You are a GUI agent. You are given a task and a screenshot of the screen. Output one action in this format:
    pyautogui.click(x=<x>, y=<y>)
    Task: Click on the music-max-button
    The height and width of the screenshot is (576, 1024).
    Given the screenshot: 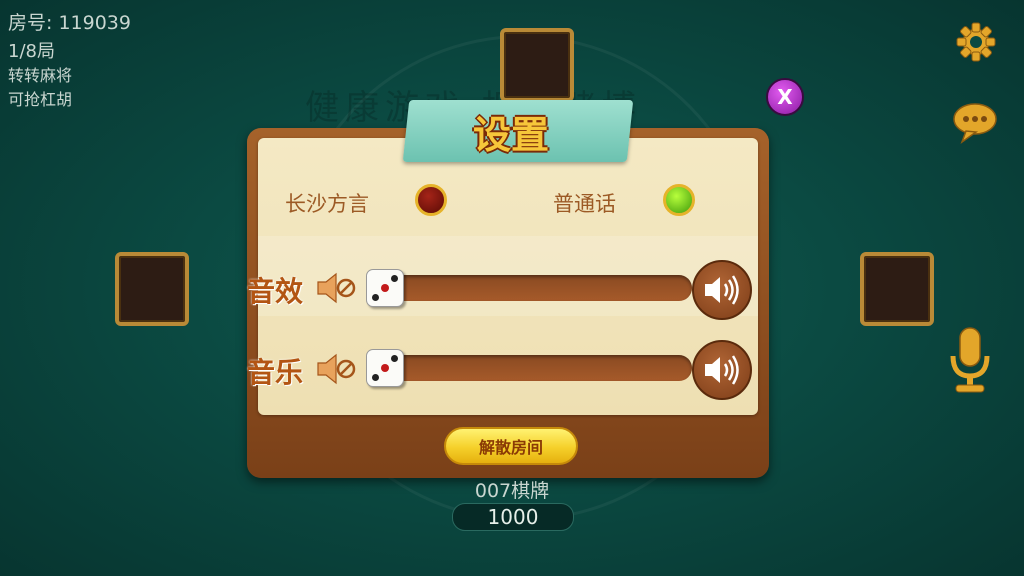 What is the action you would take?
    pyautogui.click(x=722, y=370)
    